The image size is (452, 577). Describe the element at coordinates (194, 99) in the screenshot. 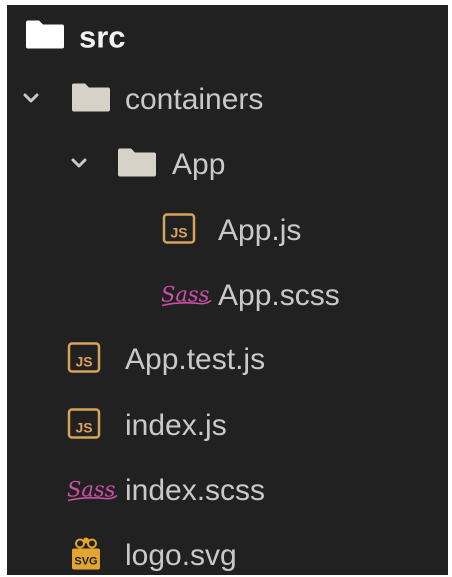

I see `tree-item-label: containers` at that location.